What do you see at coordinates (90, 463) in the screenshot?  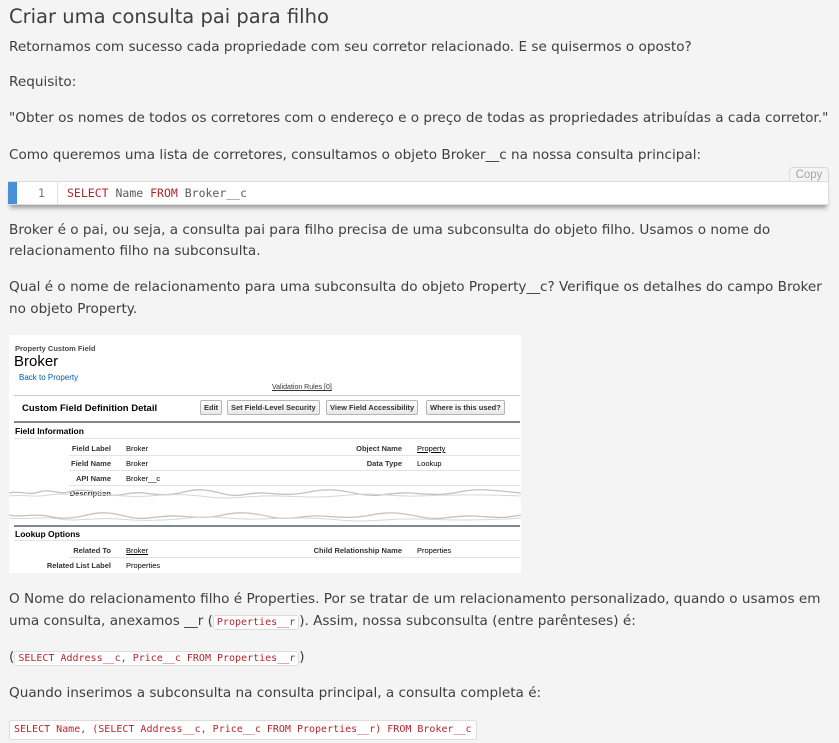 I see `sf-field-name-label: Field Name` at bounding box center [90, 463].